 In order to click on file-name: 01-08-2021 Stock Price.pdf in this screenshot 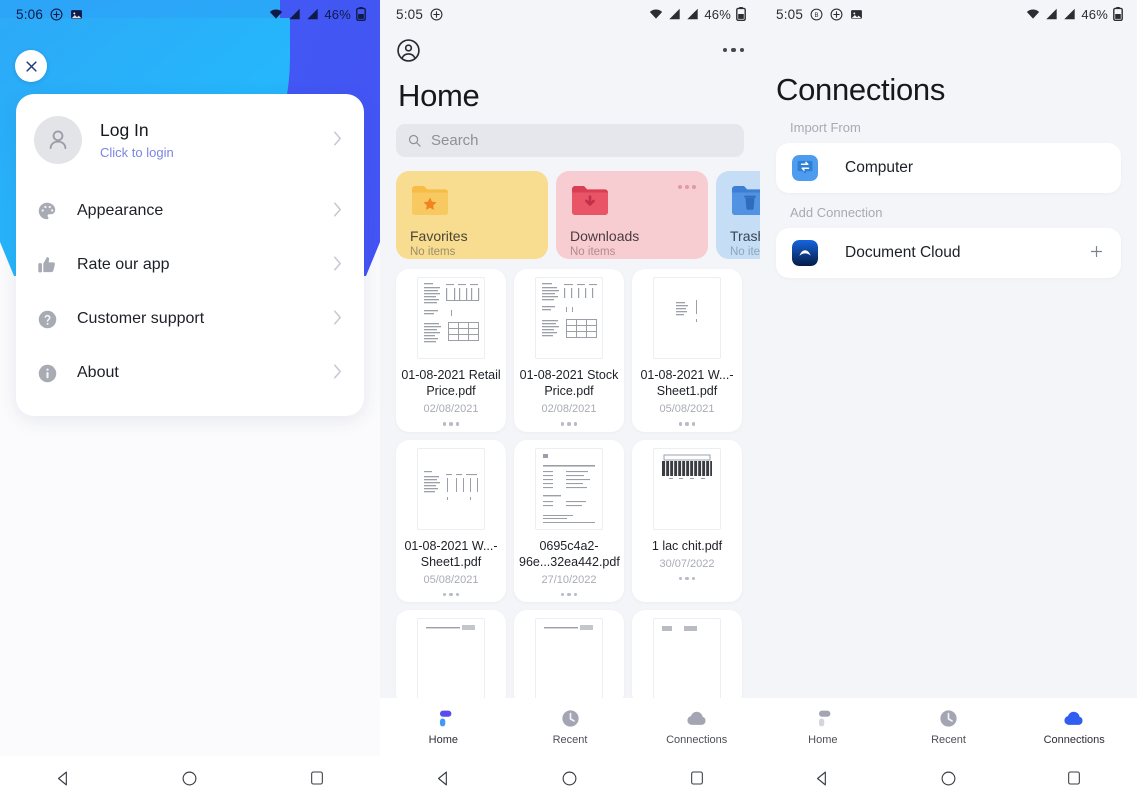, I will do `click(569, 383)`.